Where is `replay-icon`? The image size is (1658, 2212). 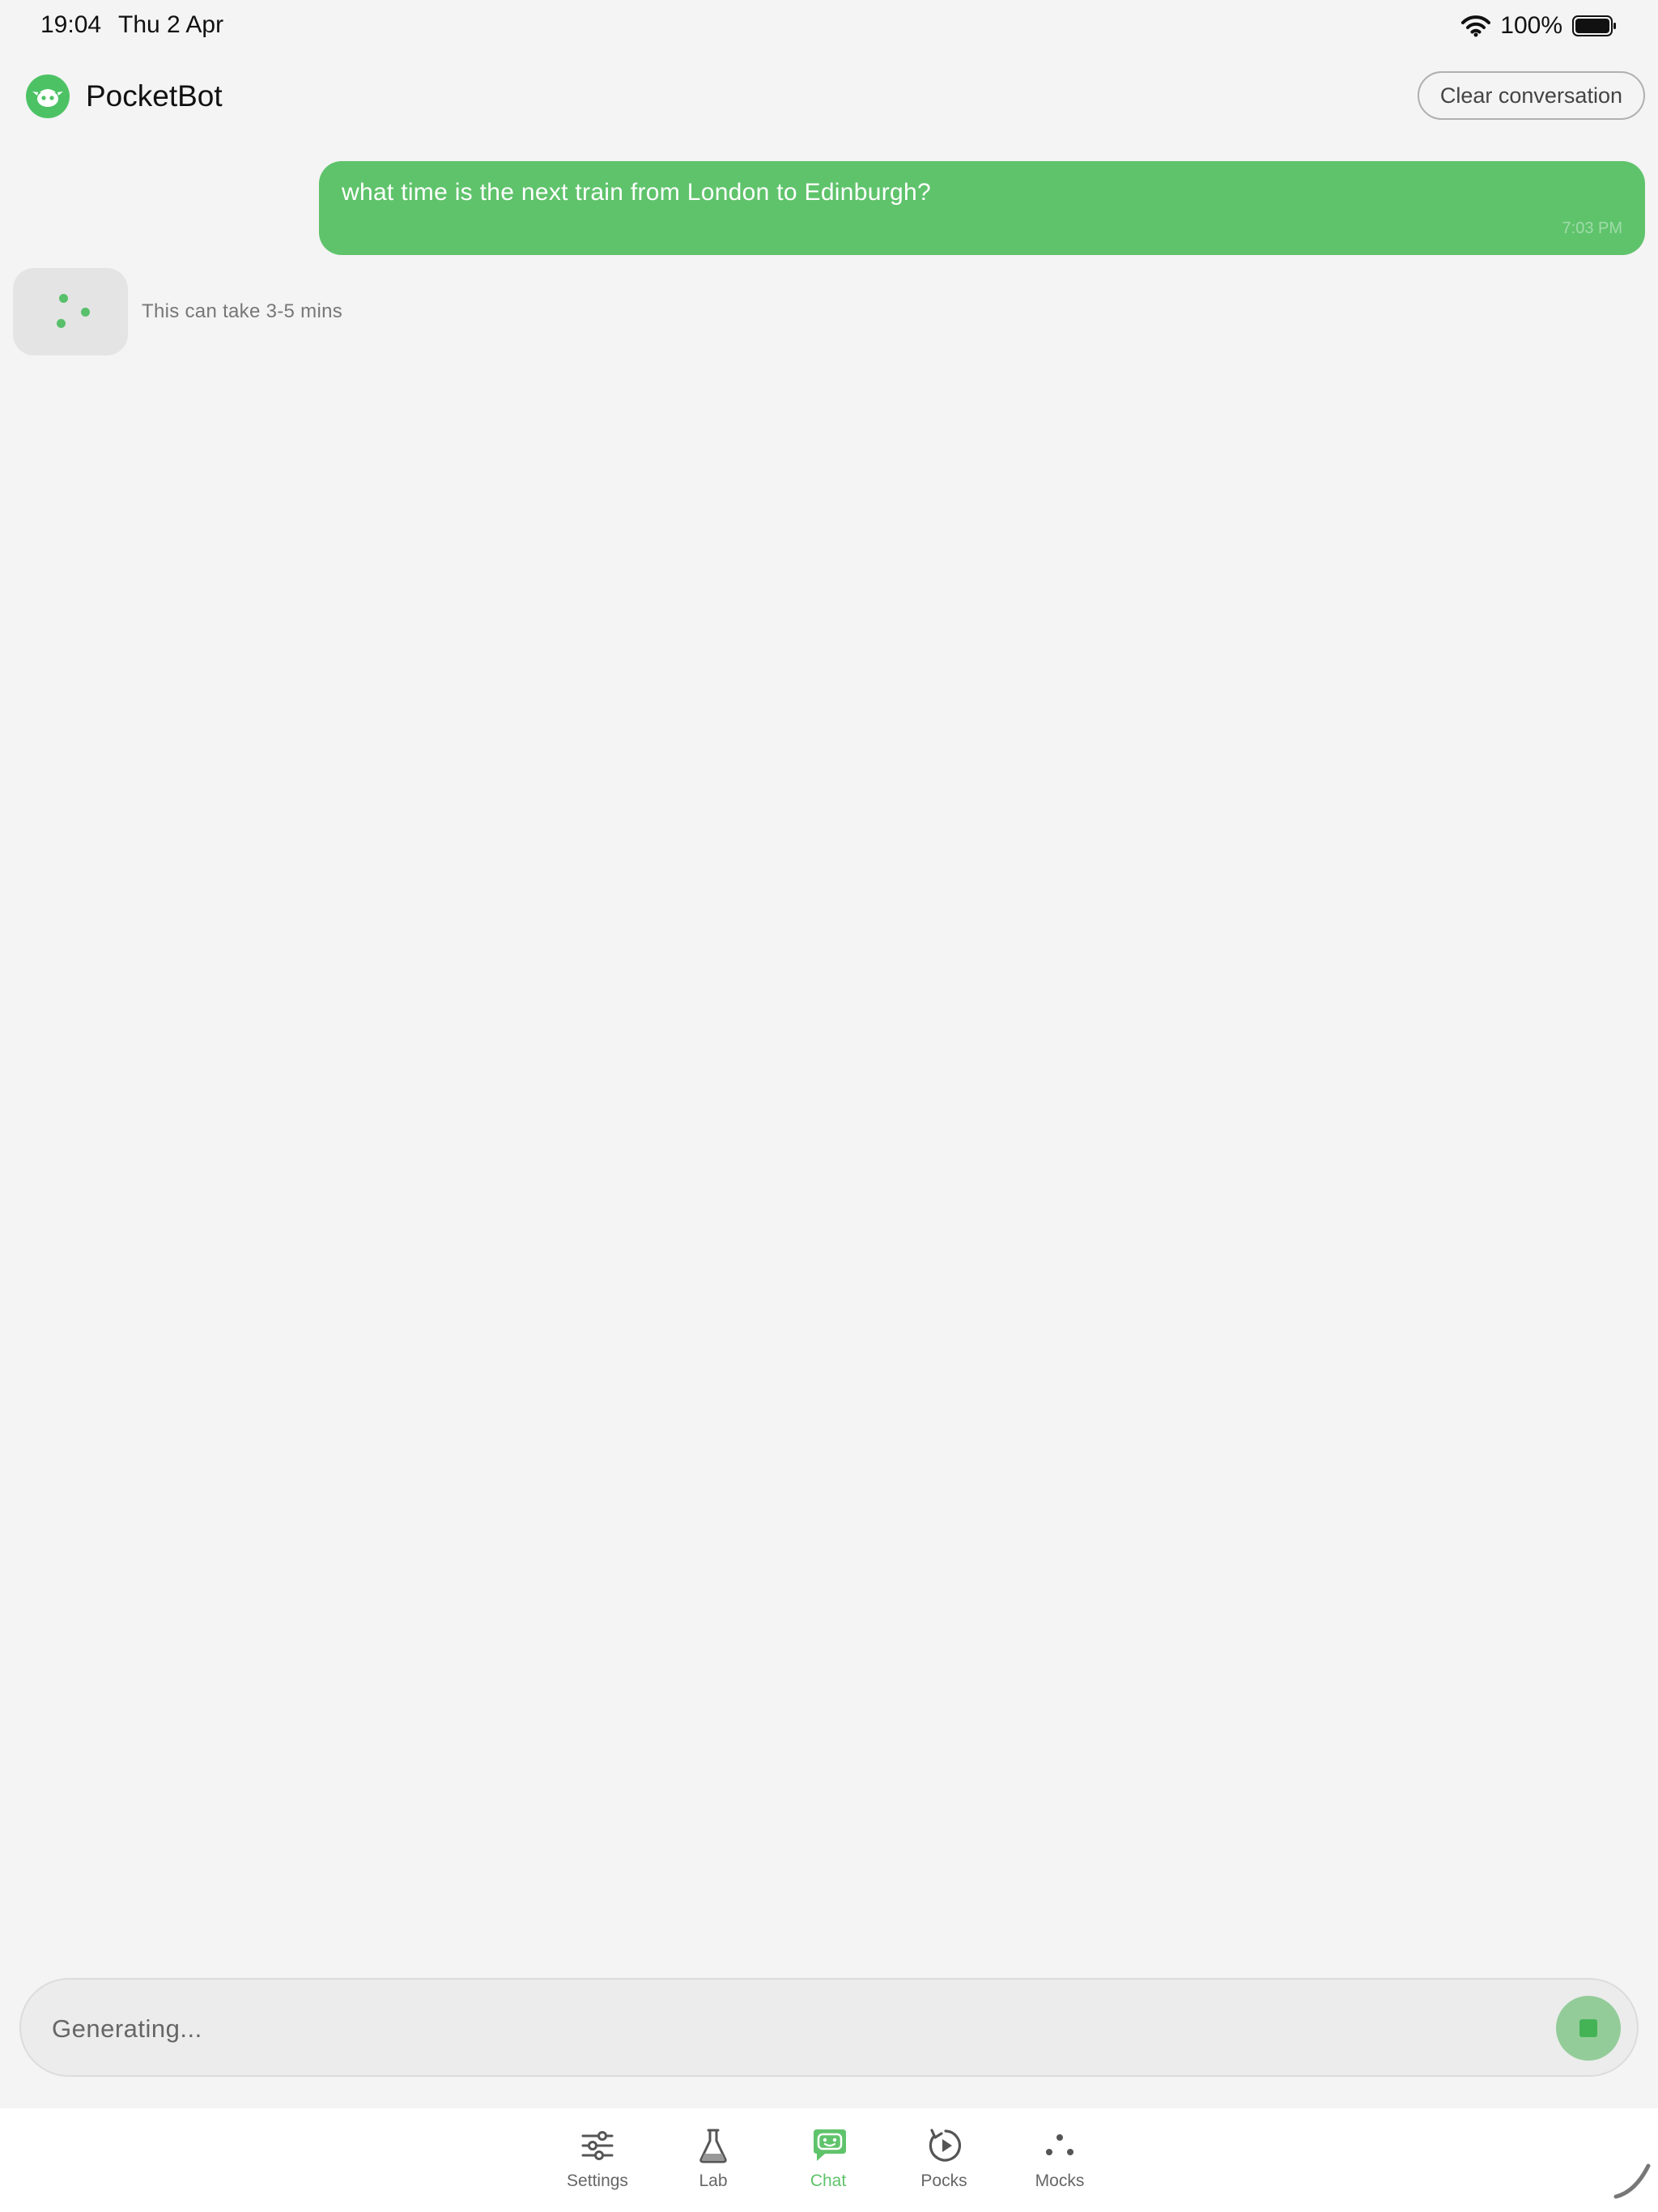
replay-icon is located at coordinates (945, 2146).